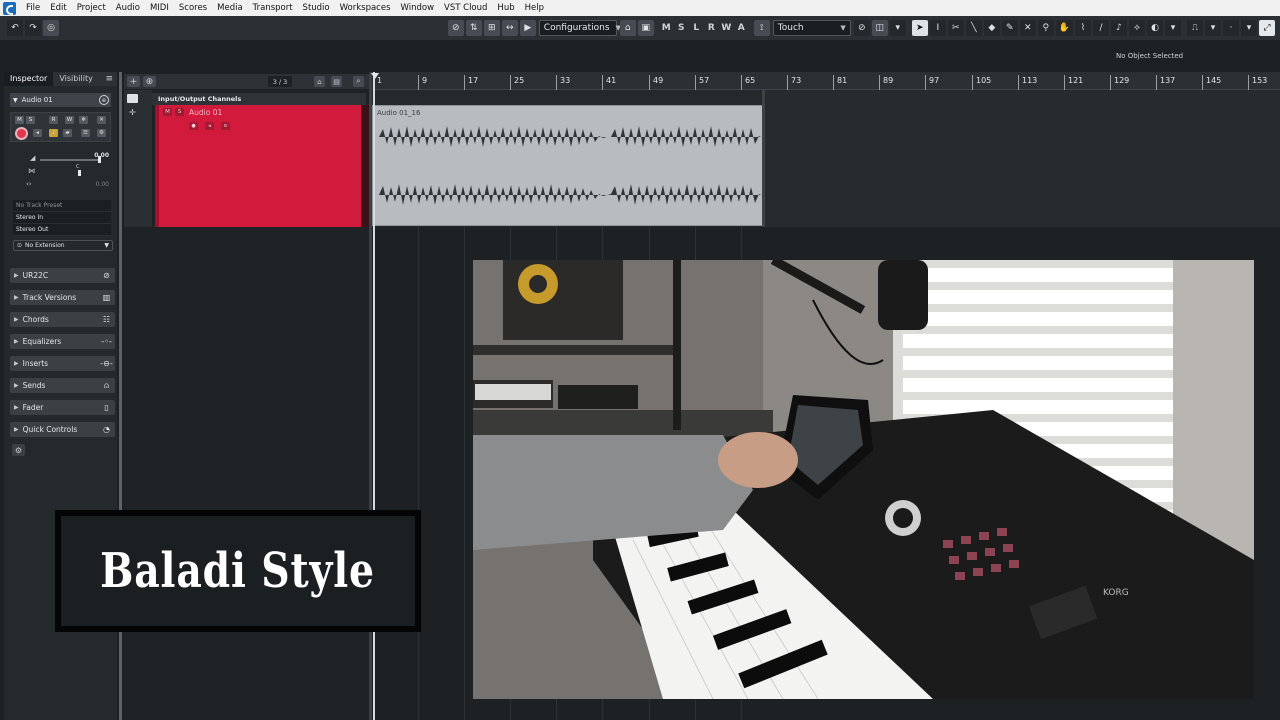  I want to click on draw-tool-icon: ⚲, so click(1045, 28).